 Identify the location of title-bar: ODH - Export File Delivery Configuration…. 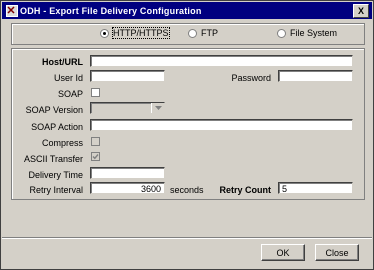
(187, 10).